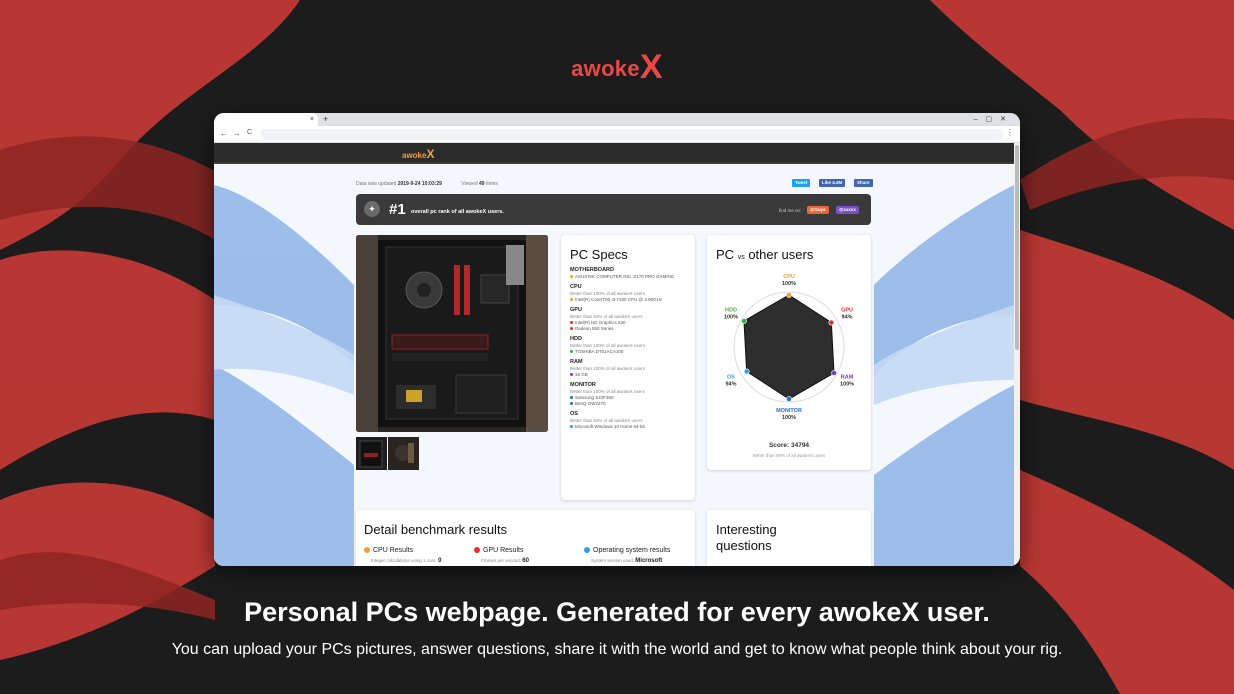 The height and width of the screenshot is (694, 1234). Describe the element at coordinates (994, 119) in the screenshot. I see `window-controls: –▢✕` at that location.